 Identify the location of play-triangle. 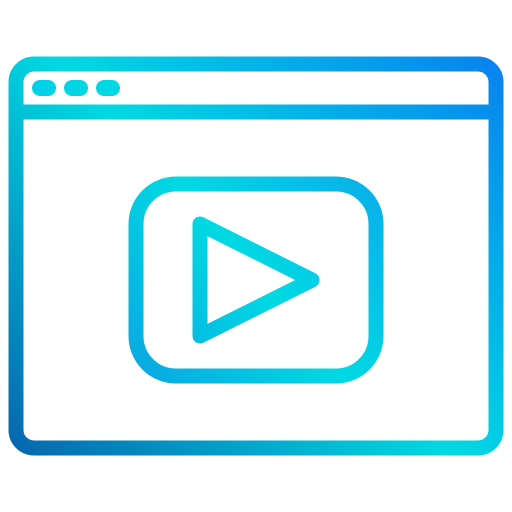
(256, 280).